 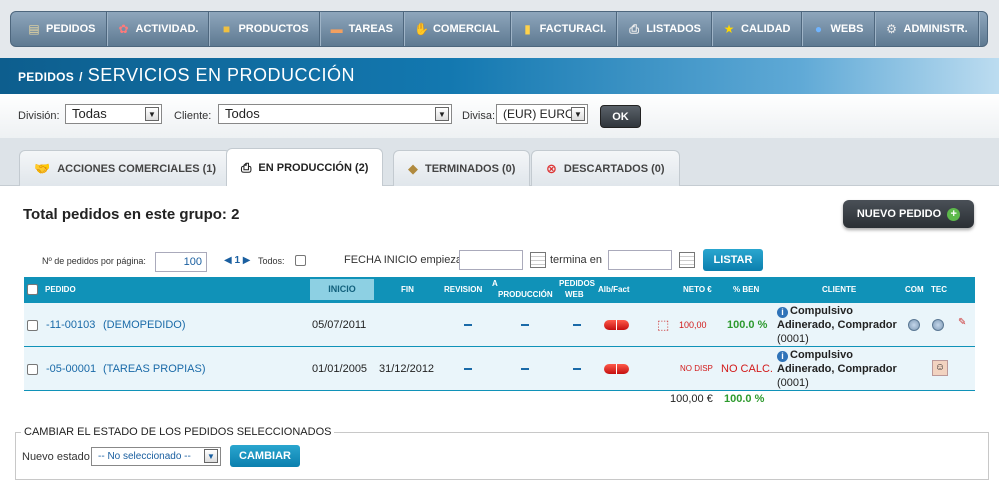 What do you see at coordinates (342, 289) in the screenshot?
I see `col-inicio: INICIO` at bounding box center [342, 289].